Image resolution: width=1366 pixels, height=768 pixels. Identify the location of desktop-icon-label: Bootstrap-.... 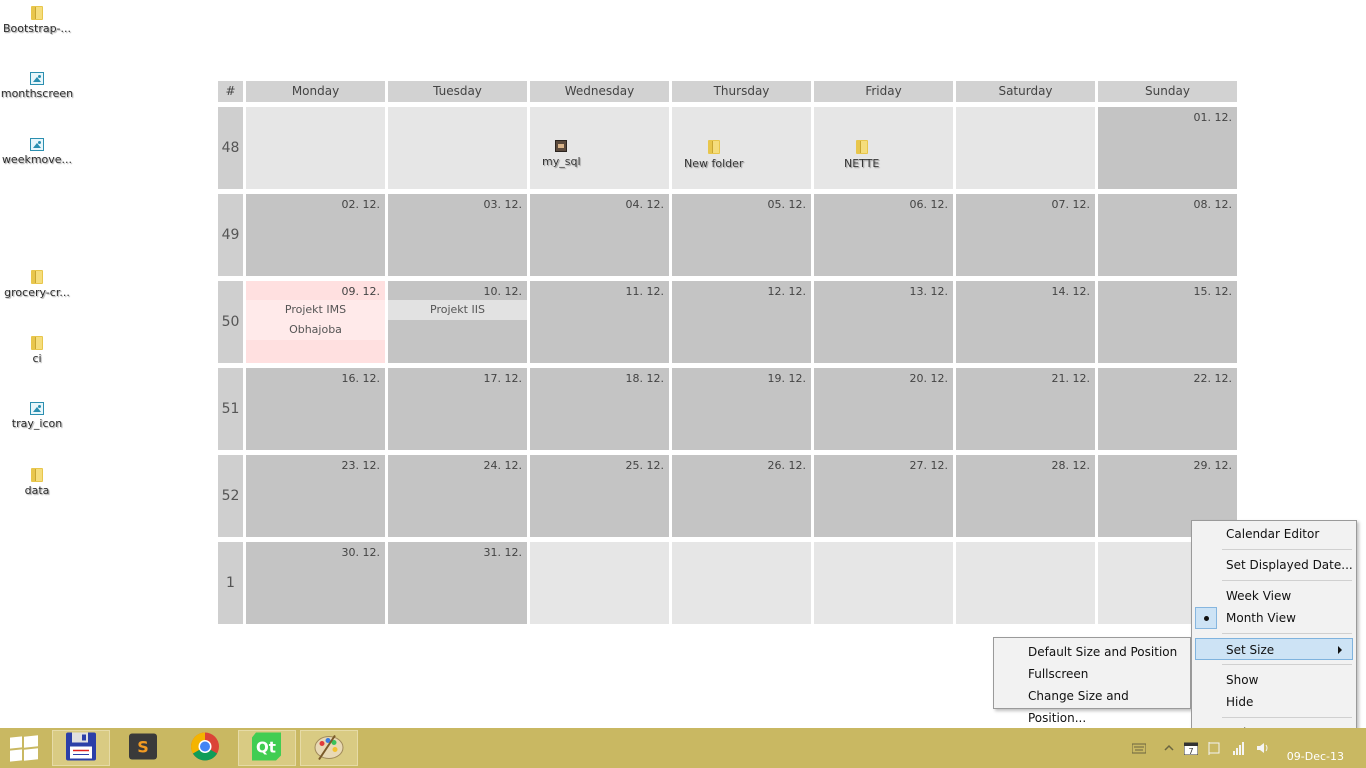
(37, 28).